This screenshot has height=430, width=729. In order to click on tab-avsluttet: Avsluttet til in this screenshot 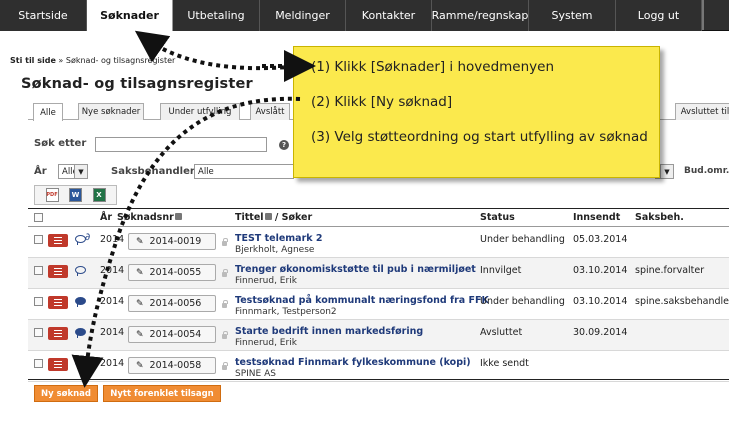, I will do `click(702, 111)`.